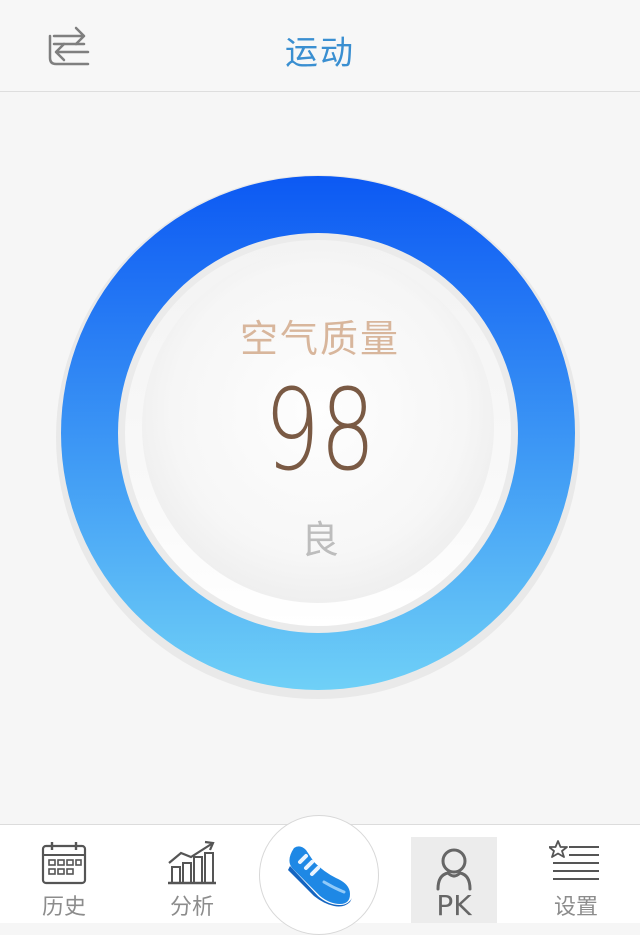  I want to click on tab-settings-label: 设置, so click(575, 907).